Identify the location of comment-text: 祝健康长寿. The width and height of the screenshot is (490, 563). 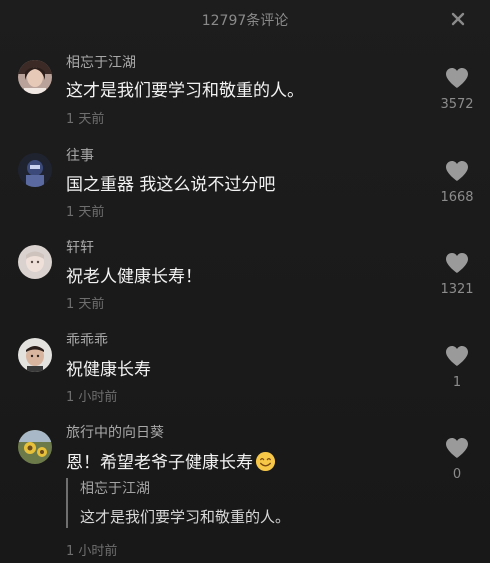
(108, 370).